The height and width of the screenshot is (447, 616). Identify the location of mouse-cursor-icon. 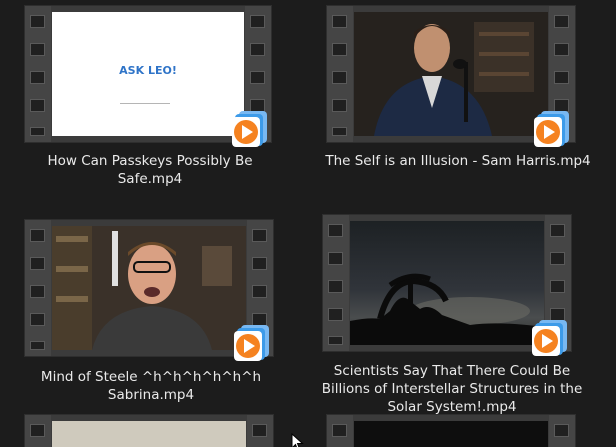
(297, 440).